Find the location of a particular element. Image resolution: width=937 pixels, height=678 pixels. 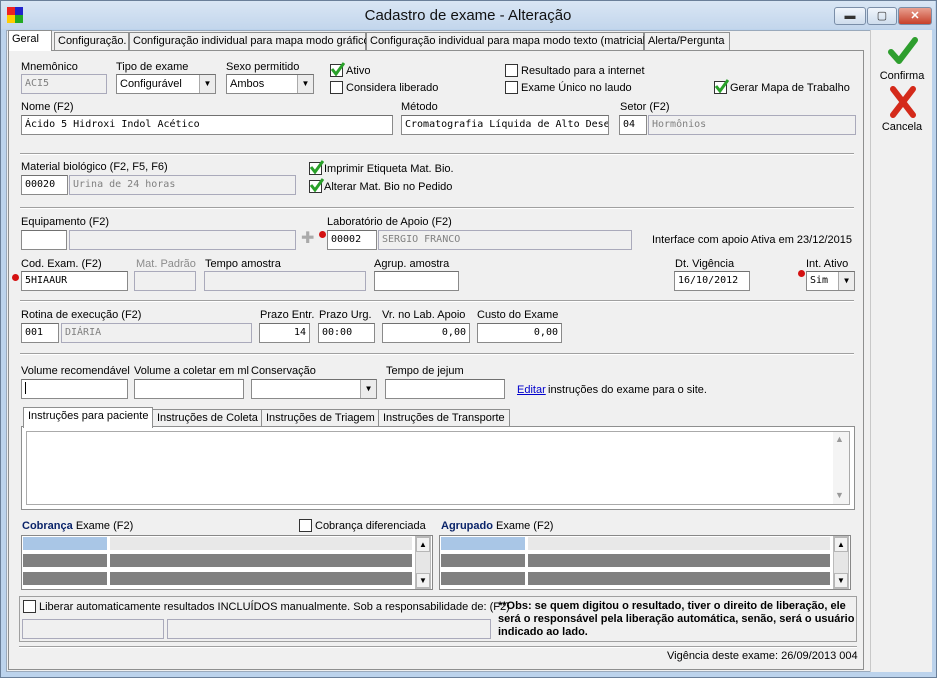

minimize-button: ▬ is located at coordinates (850, 16).